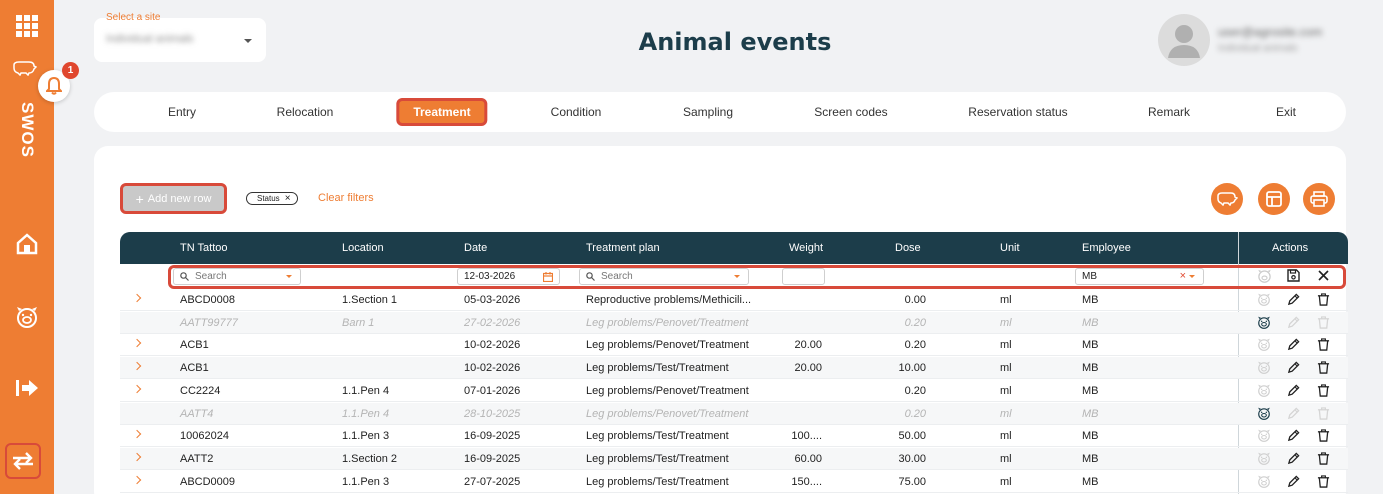 The image size is (1383, 494). I want to click on add-new-row-button: + Add new row, so click(173, 198).